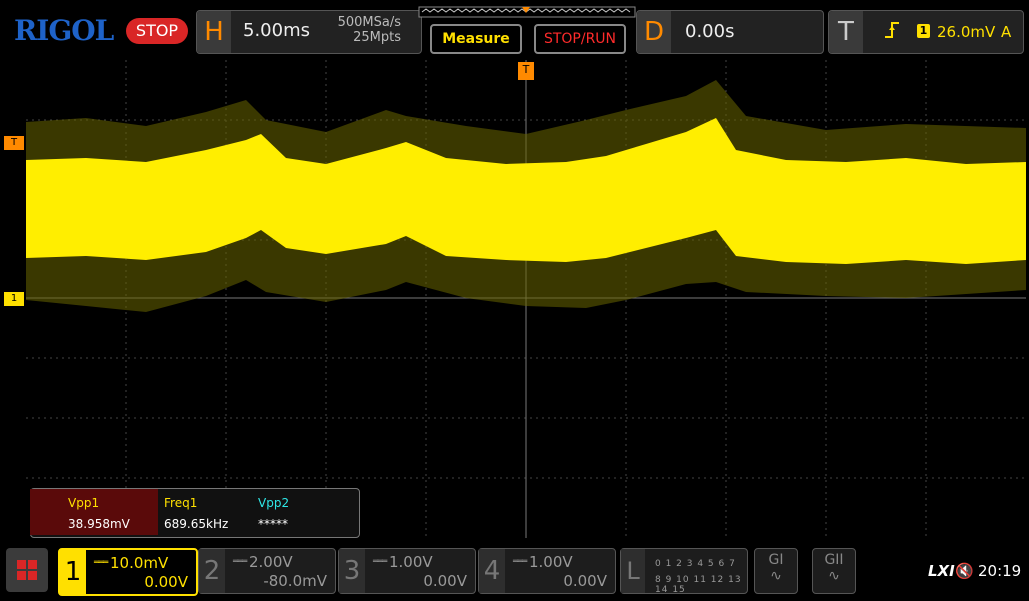  I want to click on channel-3-panel: 3 ═══ 1.00V 0.00V, so click(407, 571).